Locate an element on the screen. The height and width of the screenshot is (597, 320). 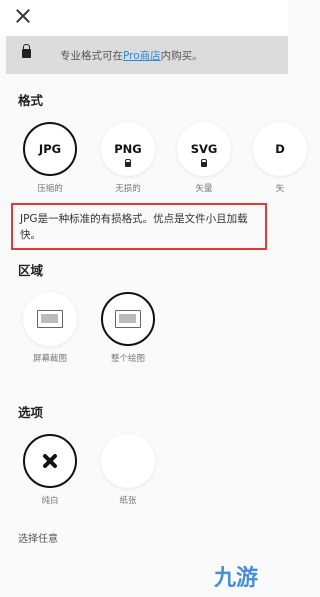
format-option-png: PNG 无损的 is located at coordinates (128, 158).